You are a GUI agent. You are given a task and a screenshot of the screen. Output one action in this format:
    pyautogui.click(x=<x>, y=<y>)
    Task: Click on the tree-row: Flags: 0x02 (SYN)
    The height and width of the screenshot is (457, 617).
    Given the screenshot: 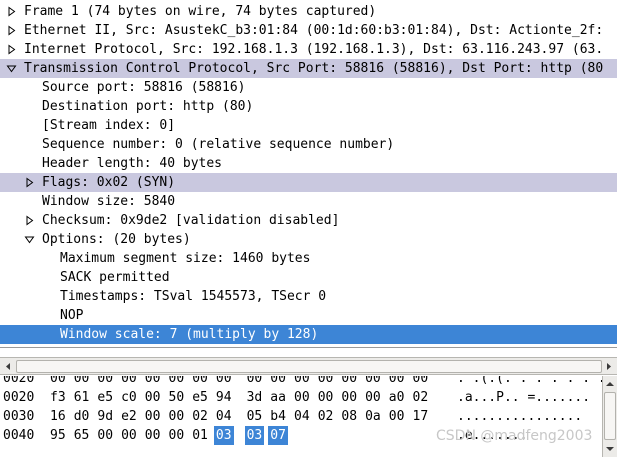 What is the action you would take?
    pyautogui.click(x=308, y=182)
    